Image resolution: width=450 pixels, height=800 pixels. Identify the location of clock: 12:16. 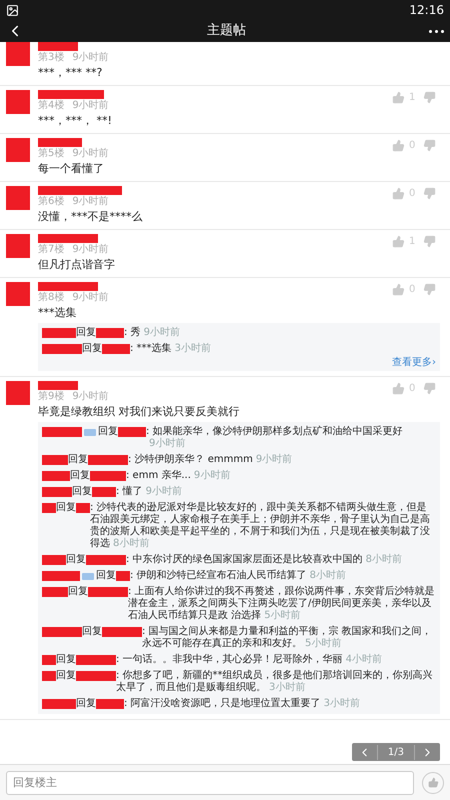
(426, 10).